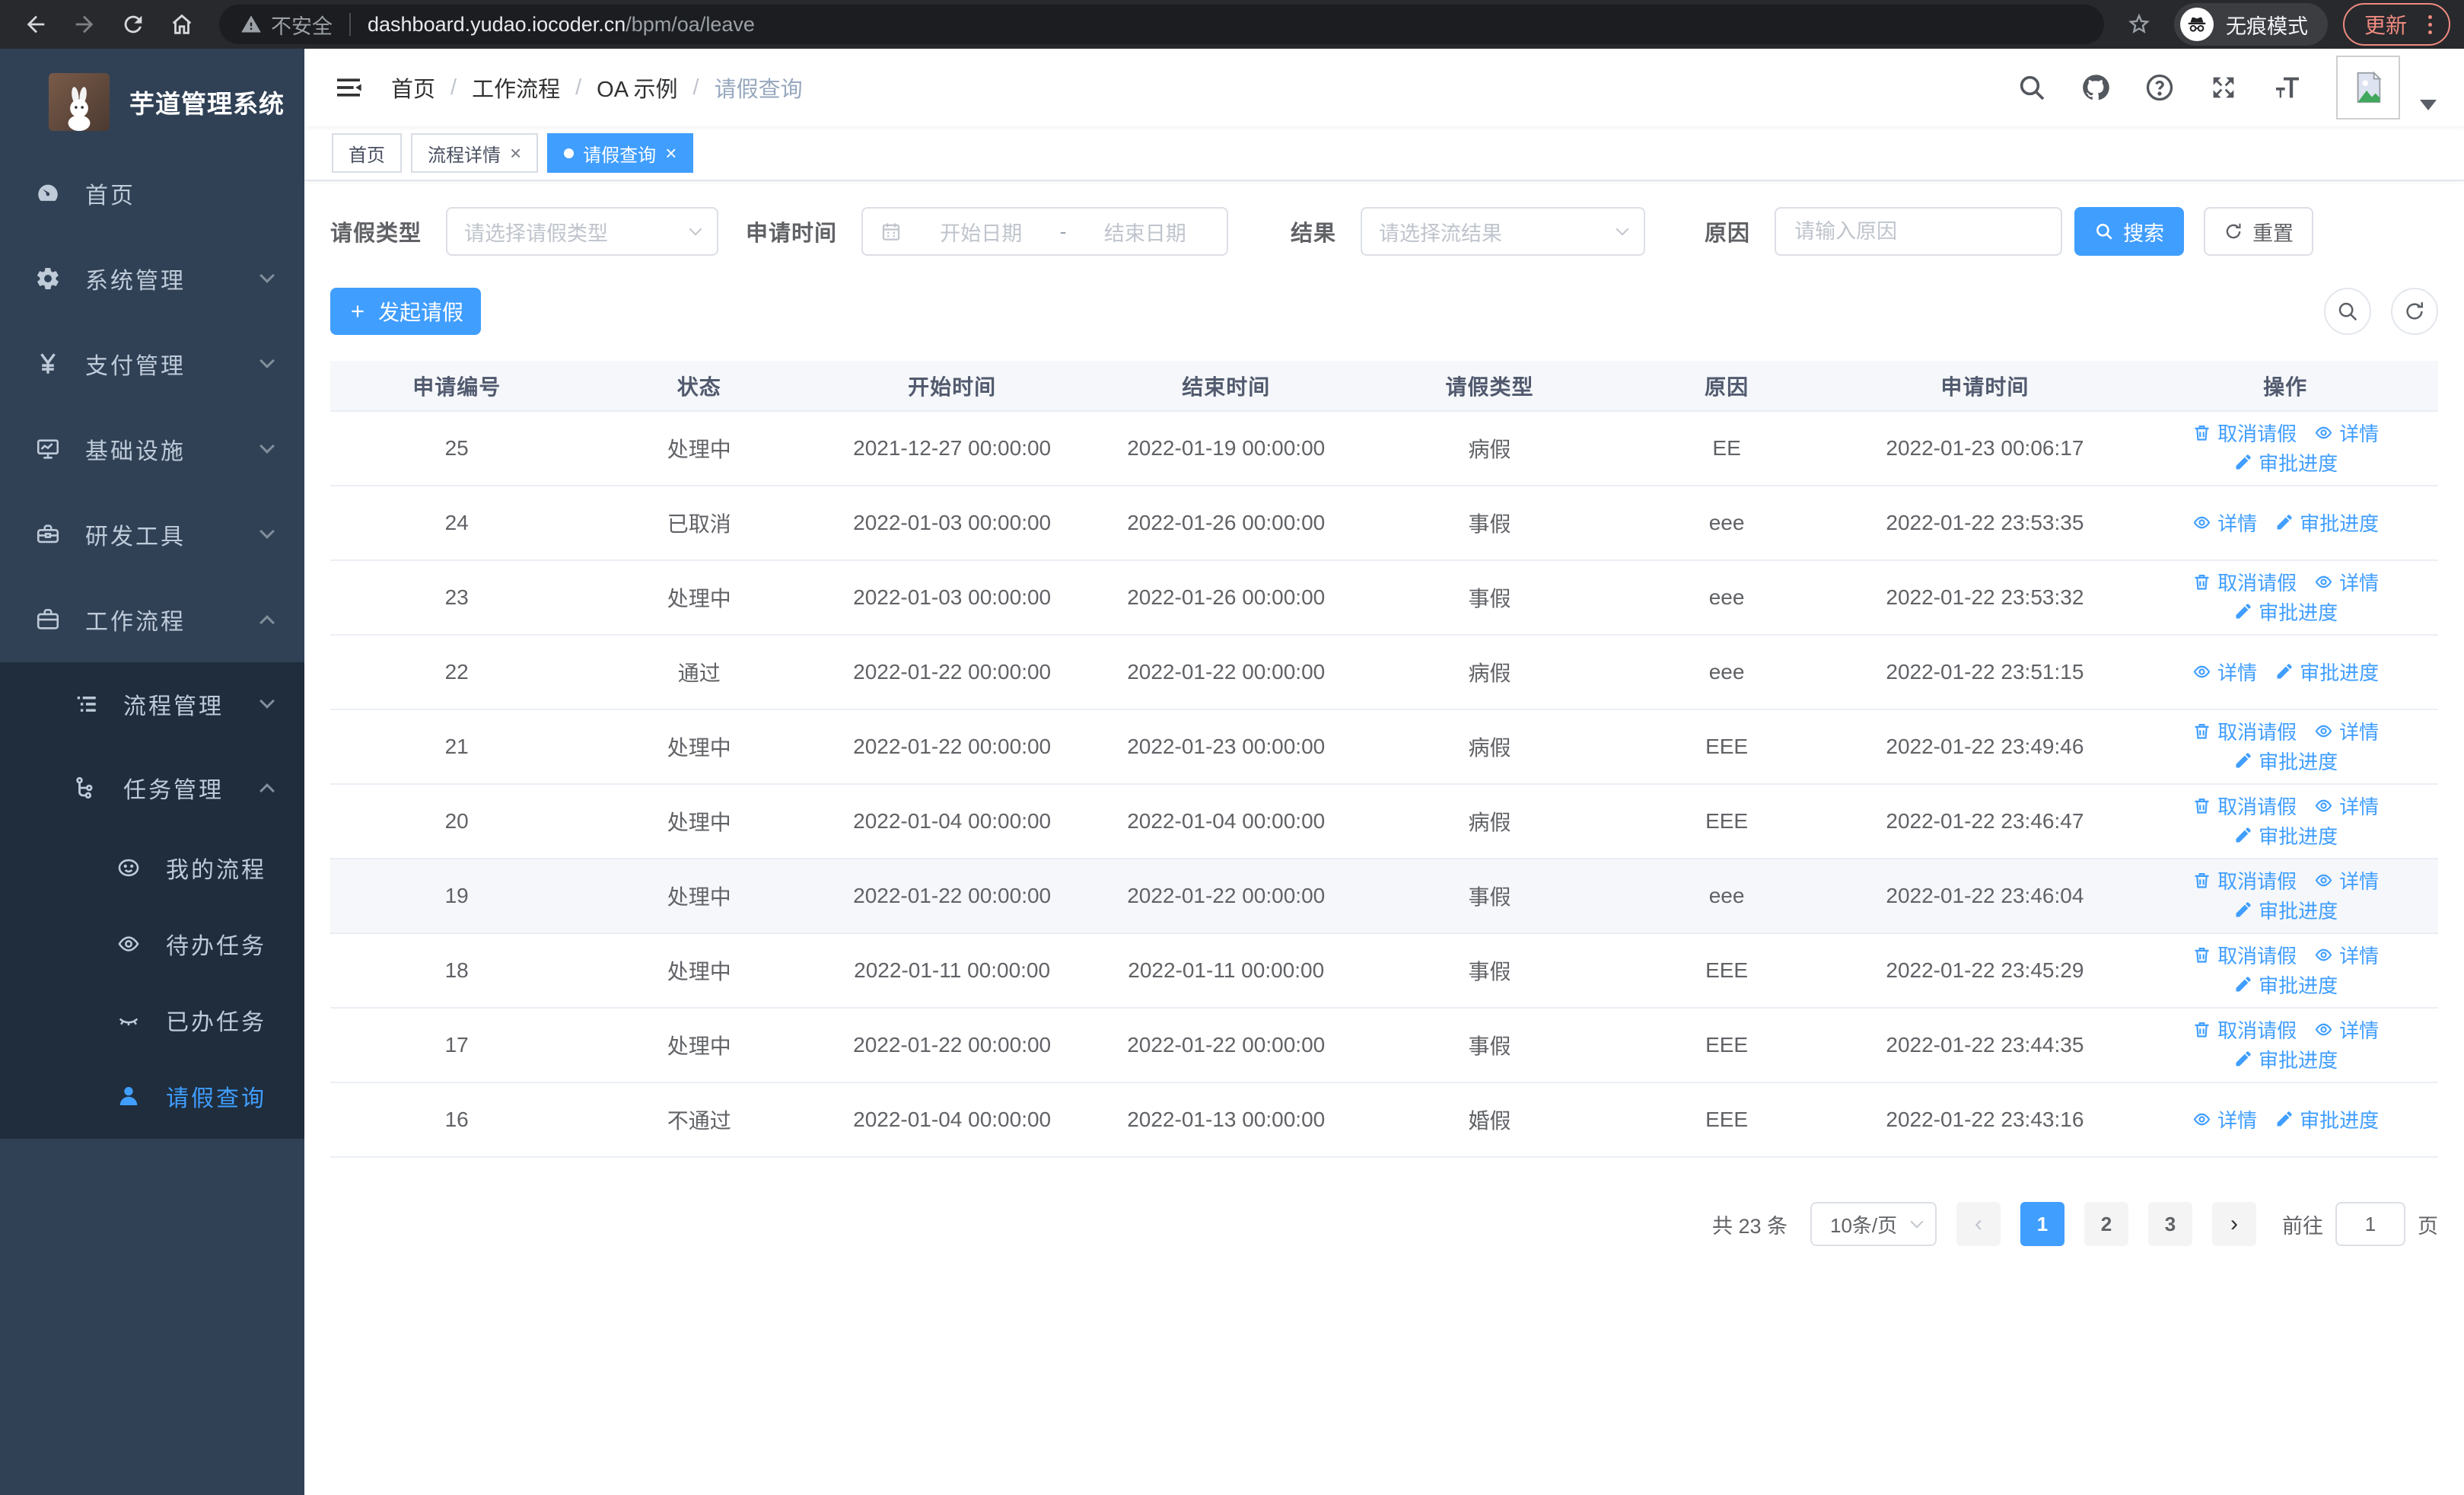 This screenshot has width=2464, height=1495. I want to click on tab-leave-query: 请假查询, so click(620, 153).